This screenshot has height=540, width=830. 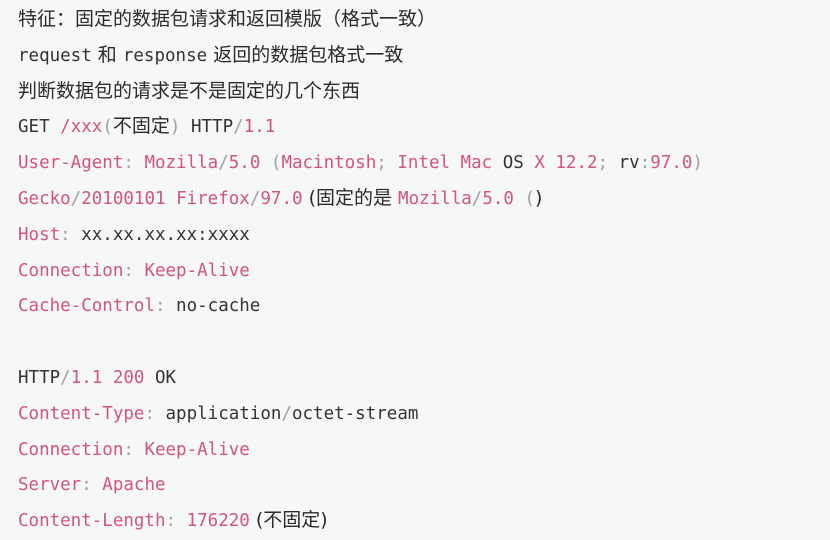 What do you see at coordinates (50, 485) in the screenshot?
I see `text-segment: Server` at bounding box center [50, 485].